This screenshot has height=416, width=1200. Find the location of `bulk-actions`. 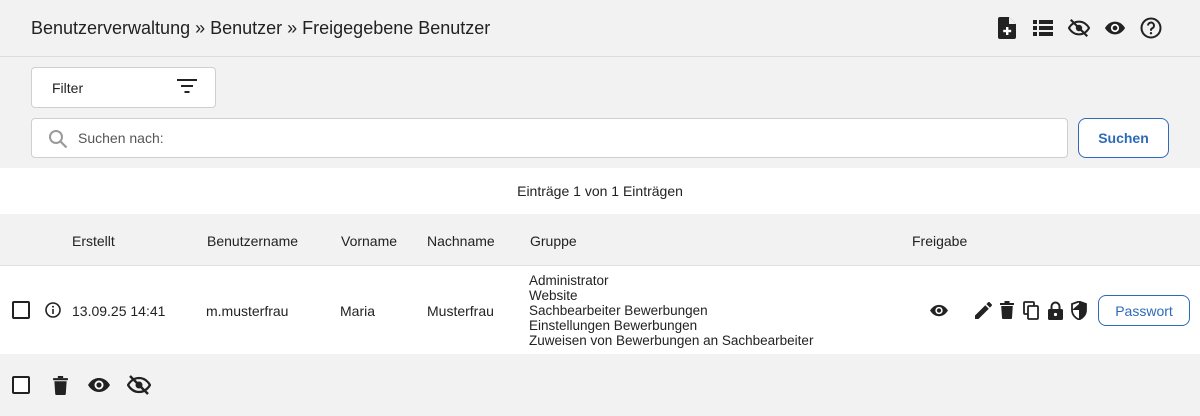

bulk-actions is located at coordinates (600, 385).